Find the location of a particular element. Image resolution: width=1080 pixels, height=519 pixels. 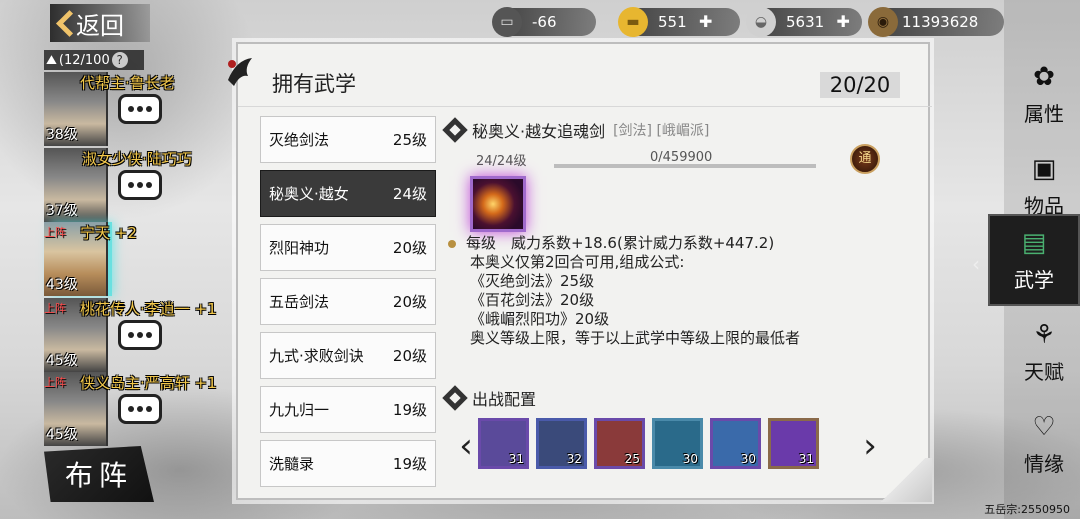

loadout-title: 出战配置 is located at coordinates (504, 399).